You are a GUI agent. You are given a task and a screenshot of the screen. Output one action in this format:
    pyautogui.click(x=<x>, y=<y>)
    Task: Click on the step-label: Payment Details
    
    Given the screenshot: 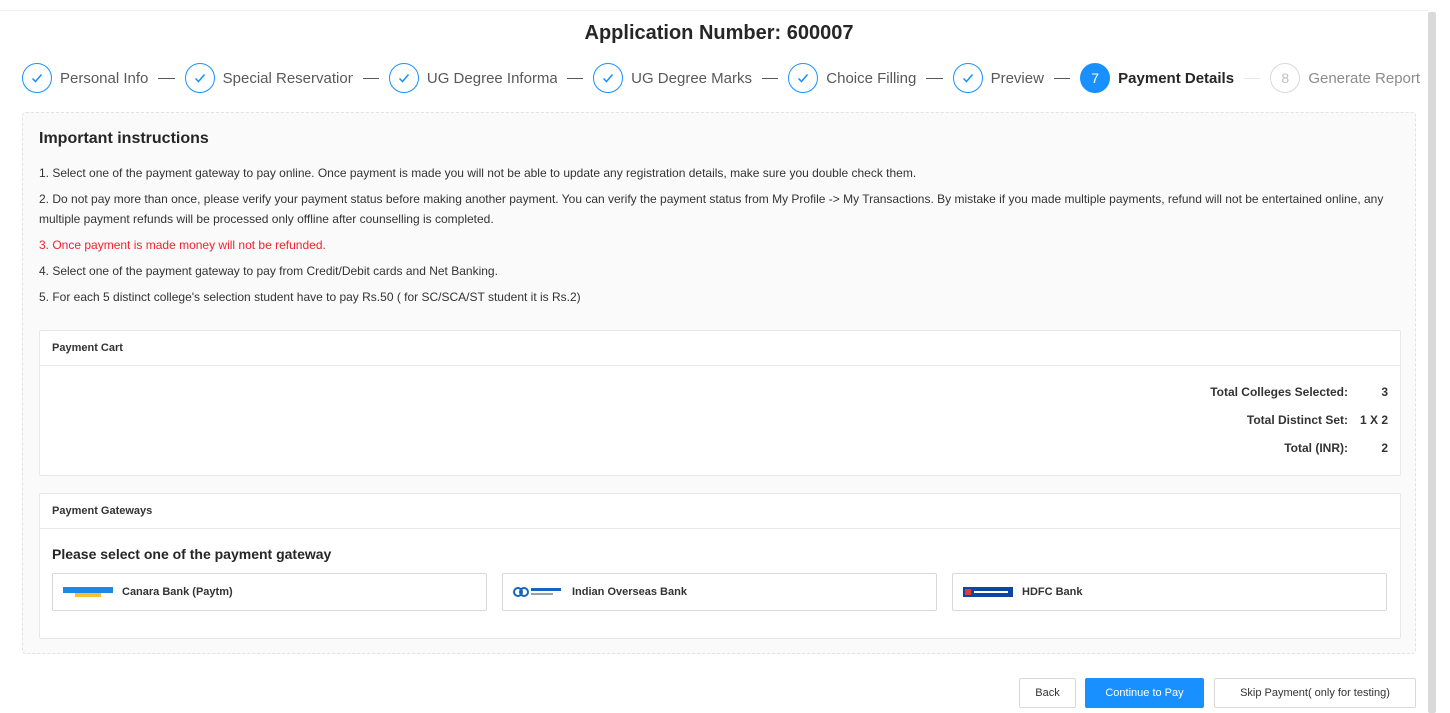 What is the action you would take?
    pyautogui.click(x=1176, y=78)
    